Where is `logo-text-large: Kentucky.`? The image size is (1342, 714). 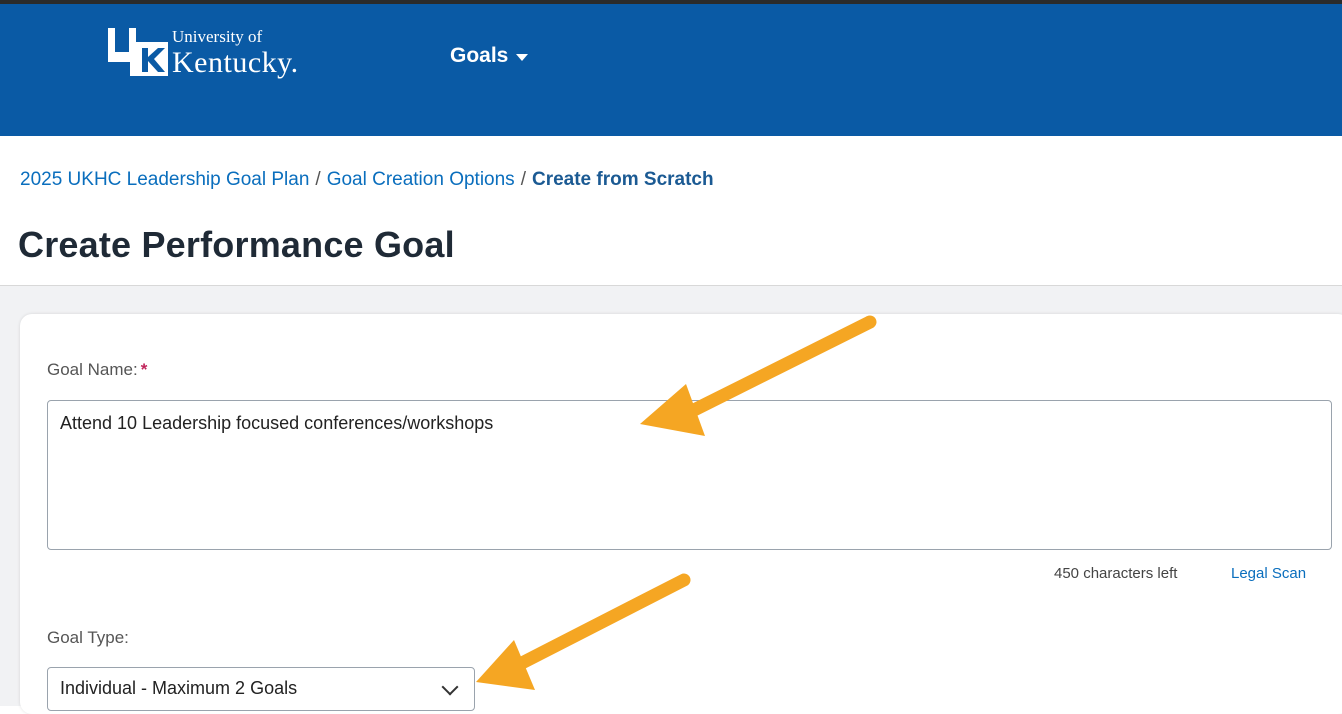 logo-text-large: Kentucky. is located at coordinates (235, 62).